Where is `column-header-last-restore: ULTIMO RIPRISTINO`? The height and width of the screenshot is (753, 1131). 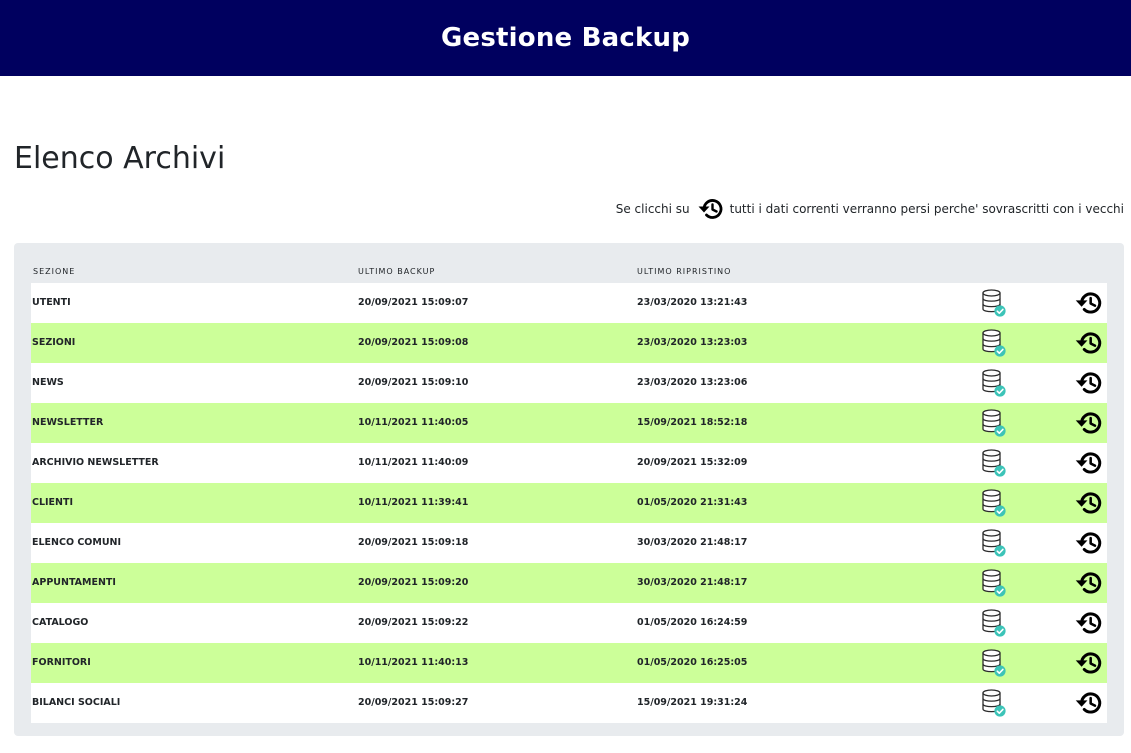 column-header-last-restore: ULTIMO RIPRISTINO is located at coordinates (684, 271).